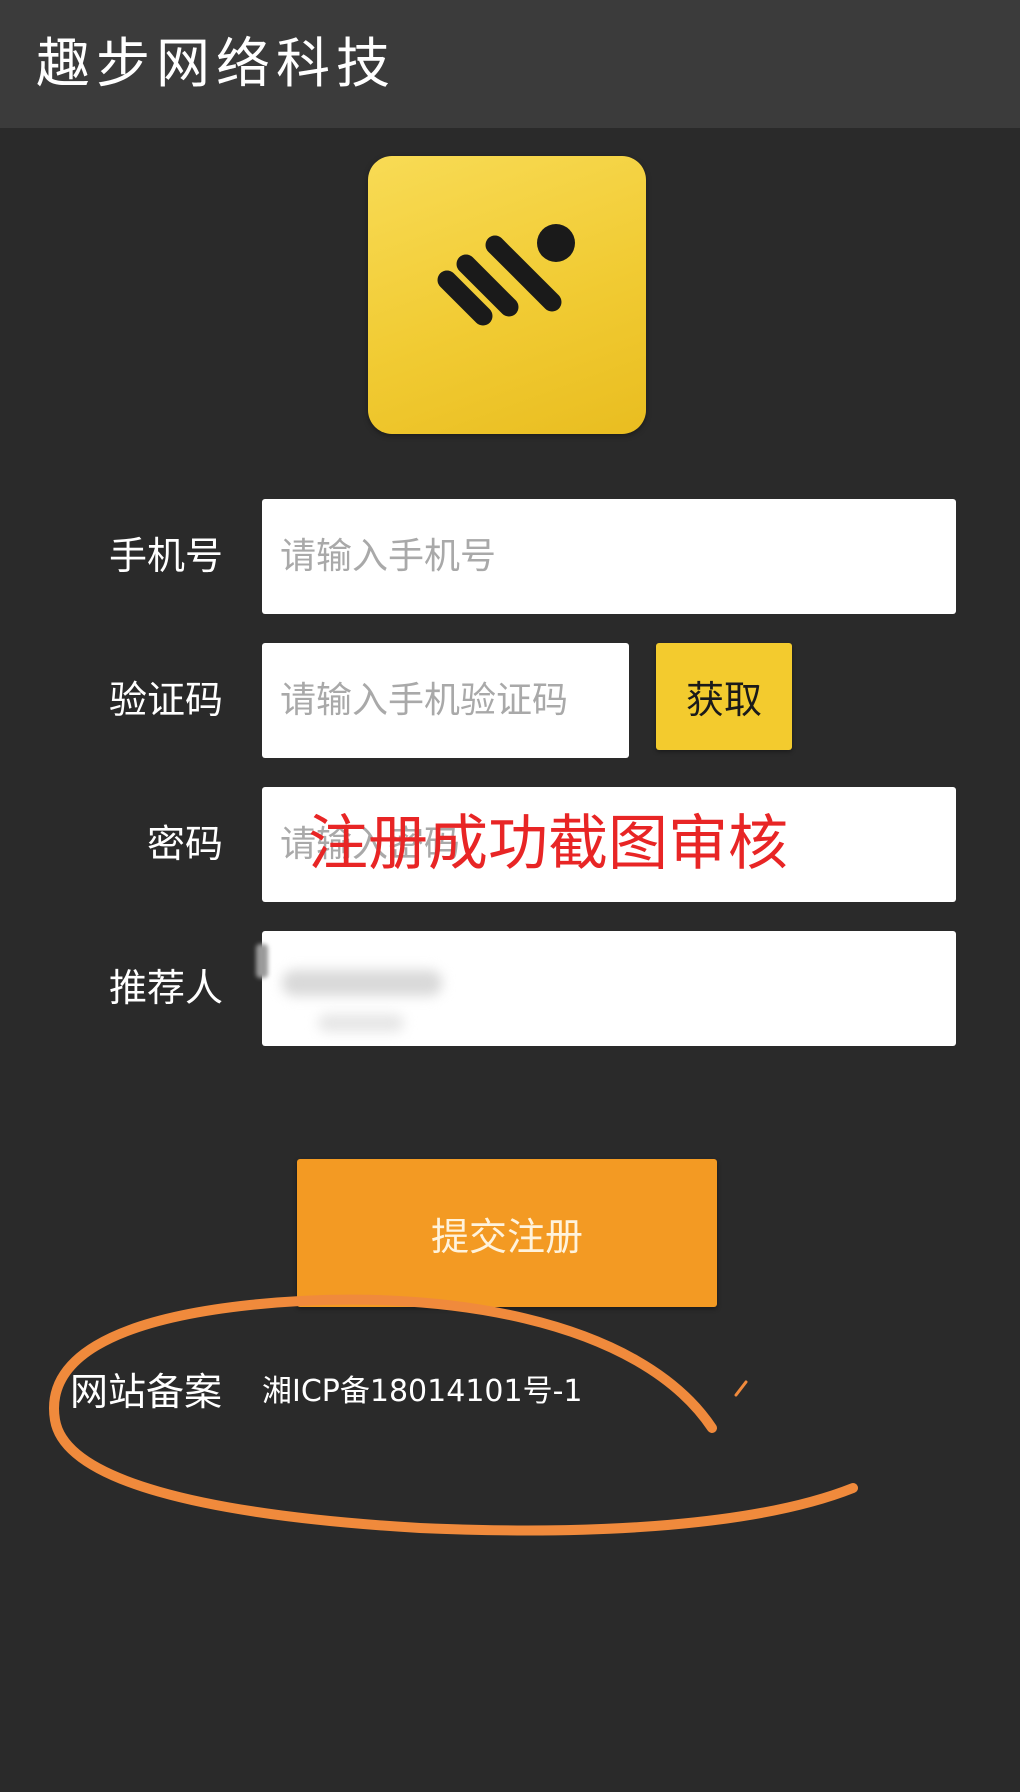  What do you see at coordinates (216, 63) in the screenshot?
I see `app-title: 趣步网络科技` at bounding box center [216, 63].